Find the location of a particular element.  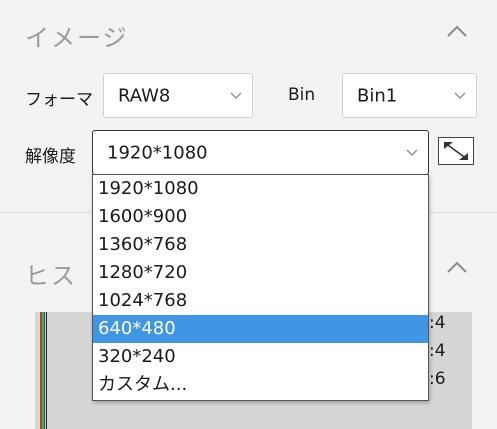

resolution-option: 1360*768 is located at coordinates (260, 245).